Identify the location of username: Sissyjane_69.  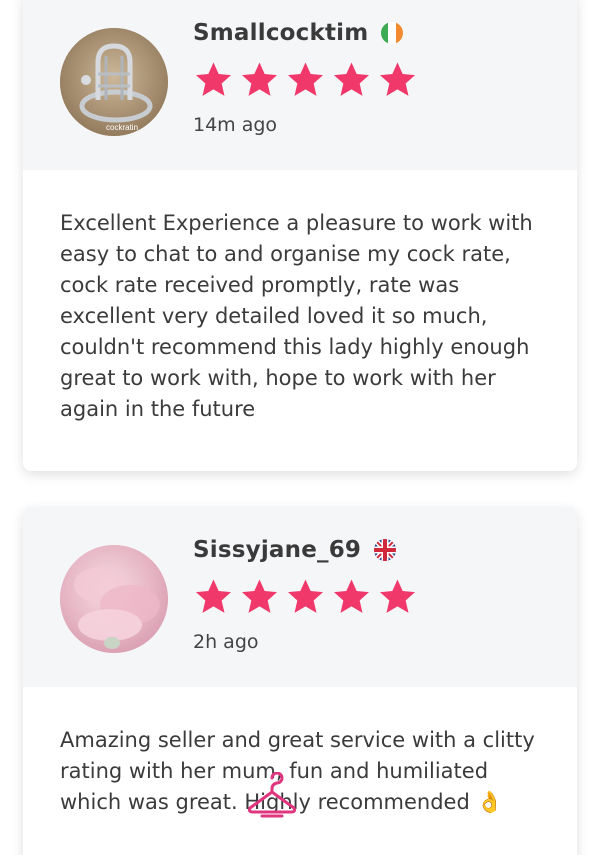
(277, 550).